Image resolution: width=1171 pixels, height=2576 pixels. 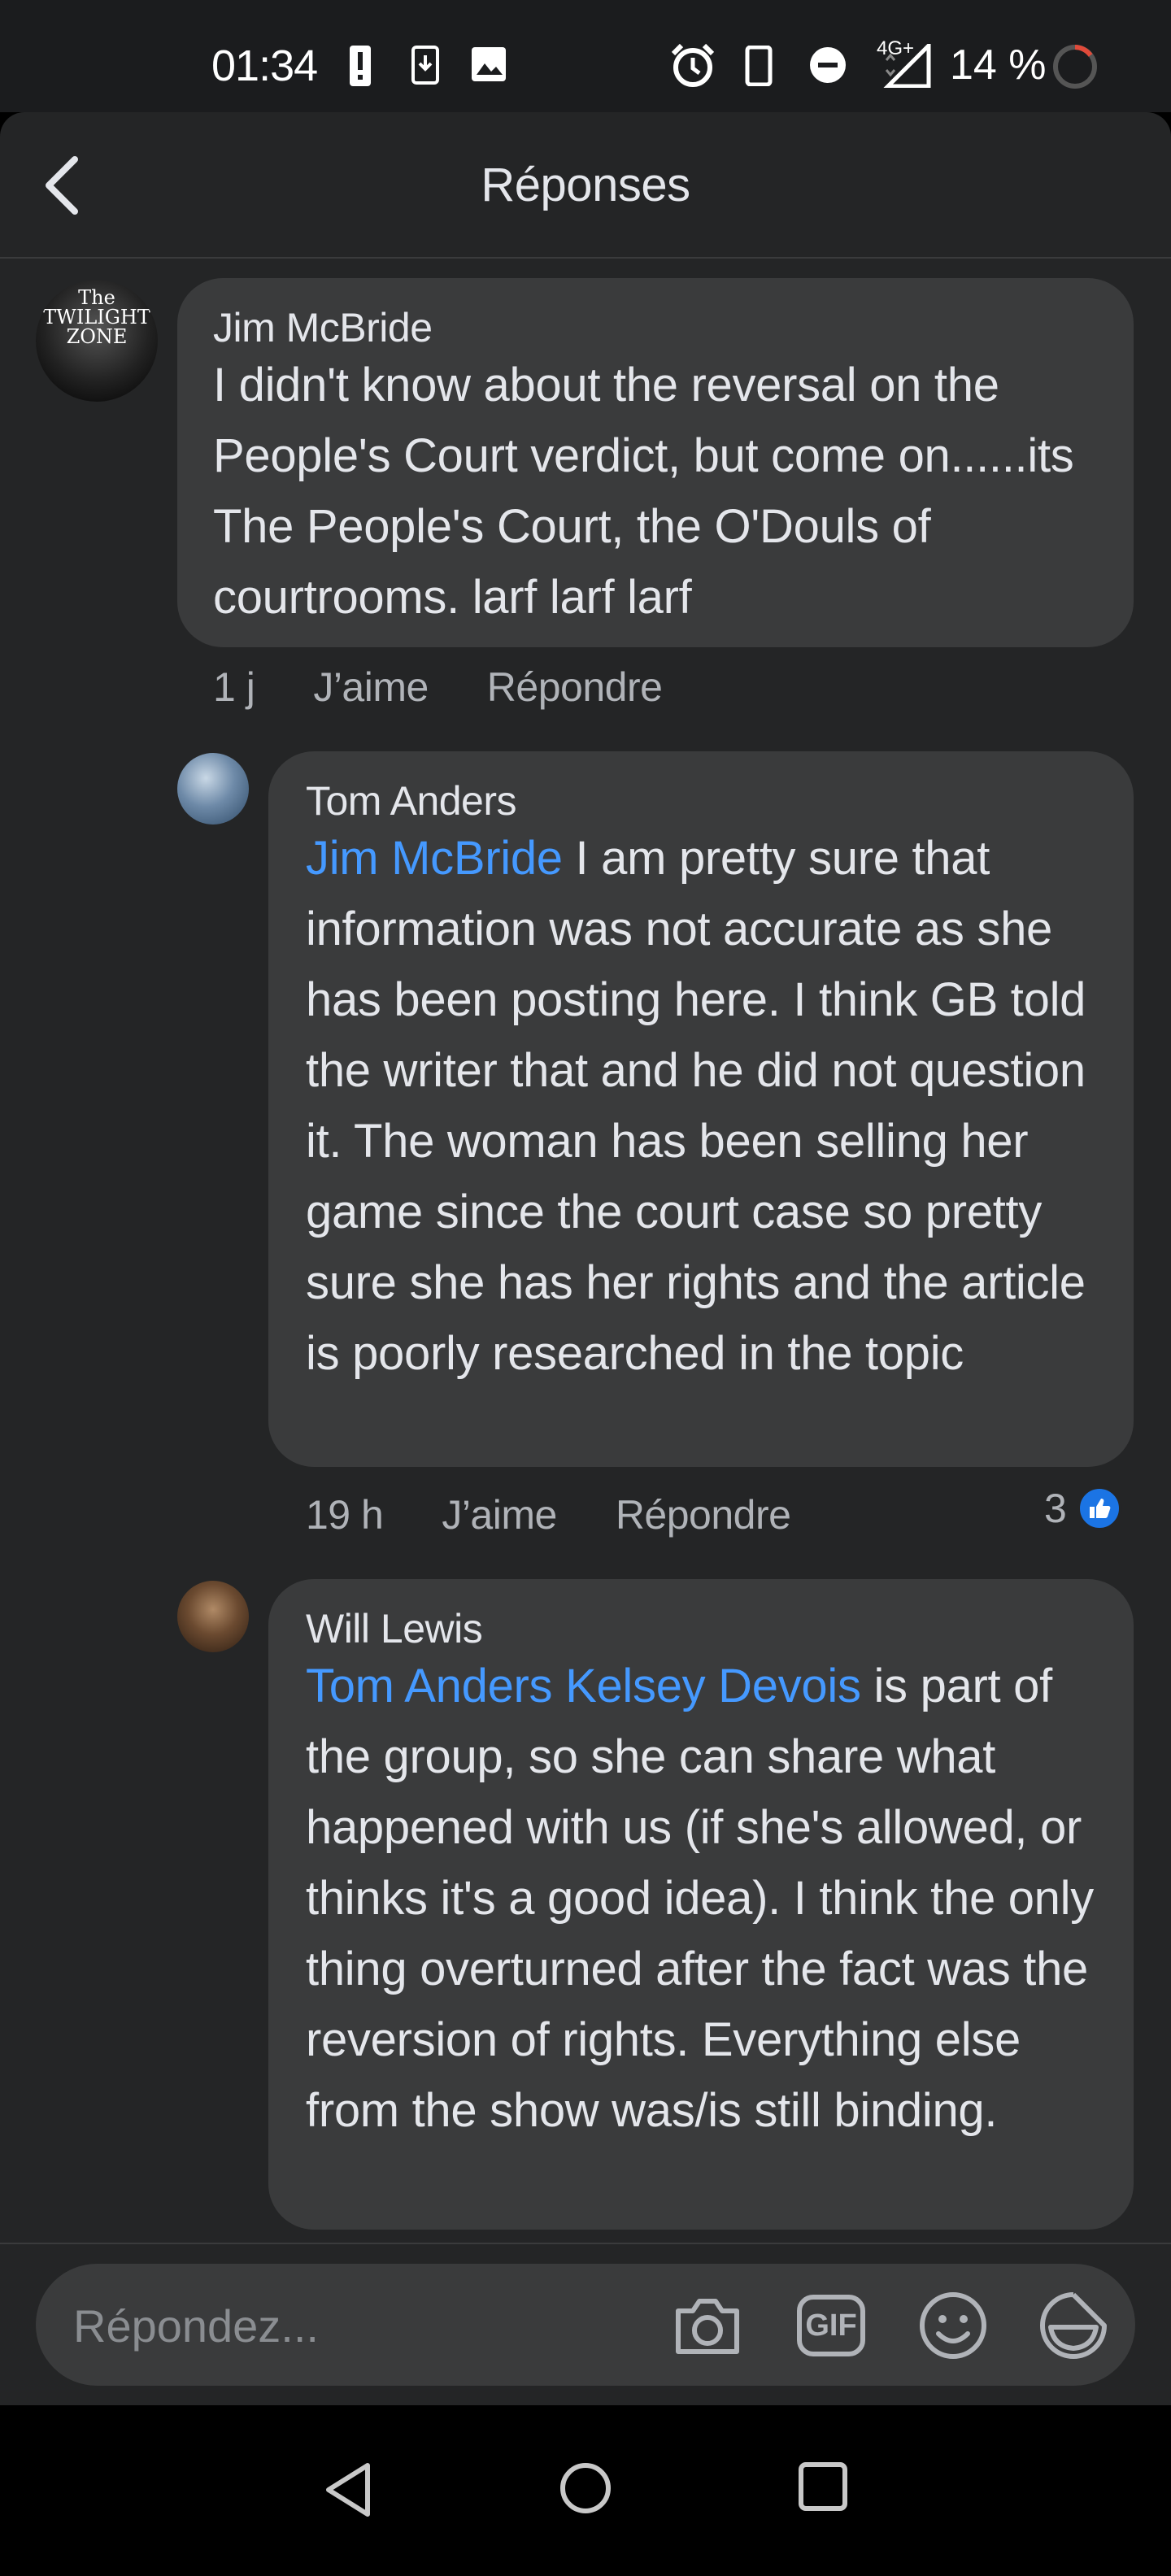 What do you see at coordinates (577, 1515) in the screenshot?
I see `comment-actions: 19 h J’aime Répondre` at bounding box center [577, 1515].